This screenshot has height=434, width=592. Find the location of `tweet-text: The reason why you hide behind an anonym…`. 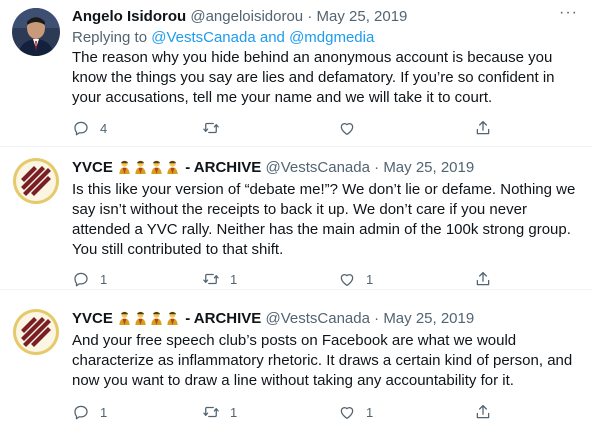

tweet-text: The reason why you hide behind an anonym… is located at coordinates (313, 77).